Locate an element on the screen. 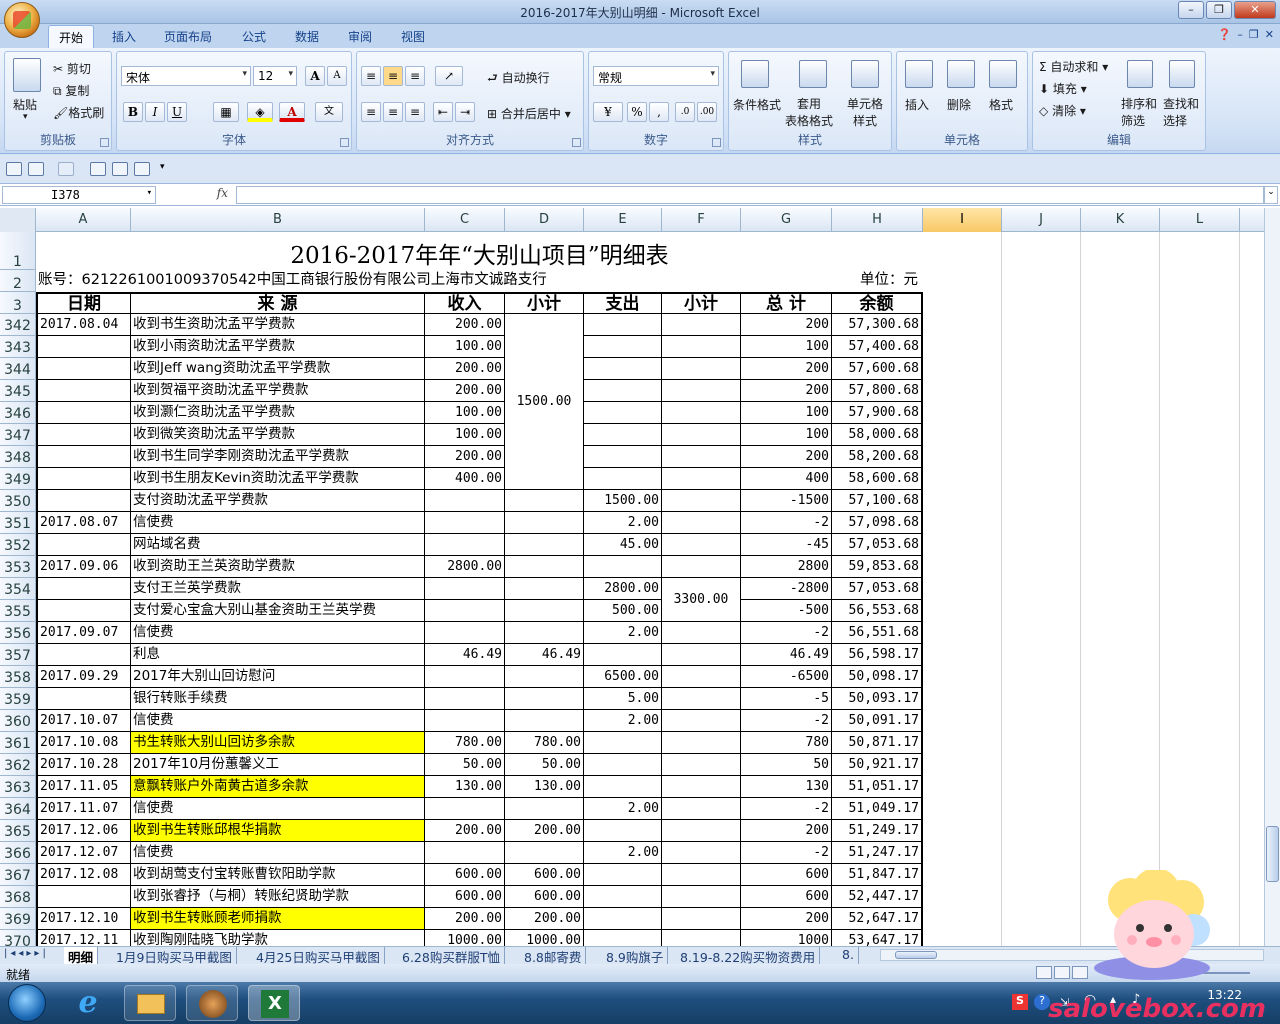 The image size is (1280, 1024). cell-g-352: -45 is located at coordinates (786, 545).